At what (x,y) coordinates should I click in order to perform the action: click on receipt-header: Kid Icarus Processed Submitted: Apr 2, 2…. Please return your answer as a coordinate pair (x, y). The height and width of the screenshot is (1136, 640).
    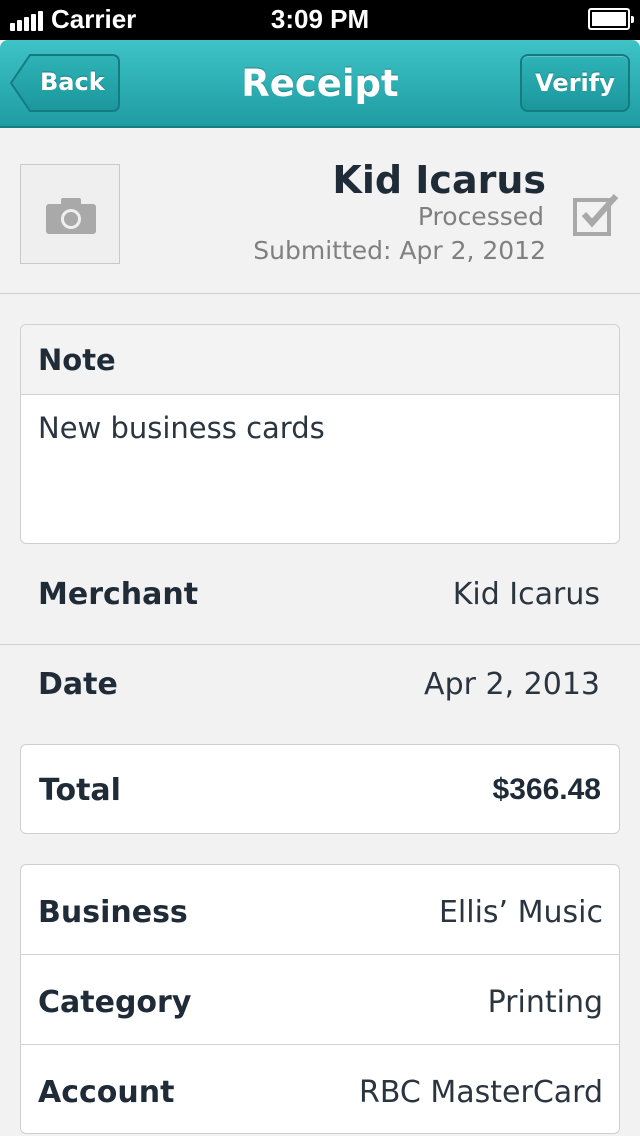
    Looking at the image, I should click on (320, 212).